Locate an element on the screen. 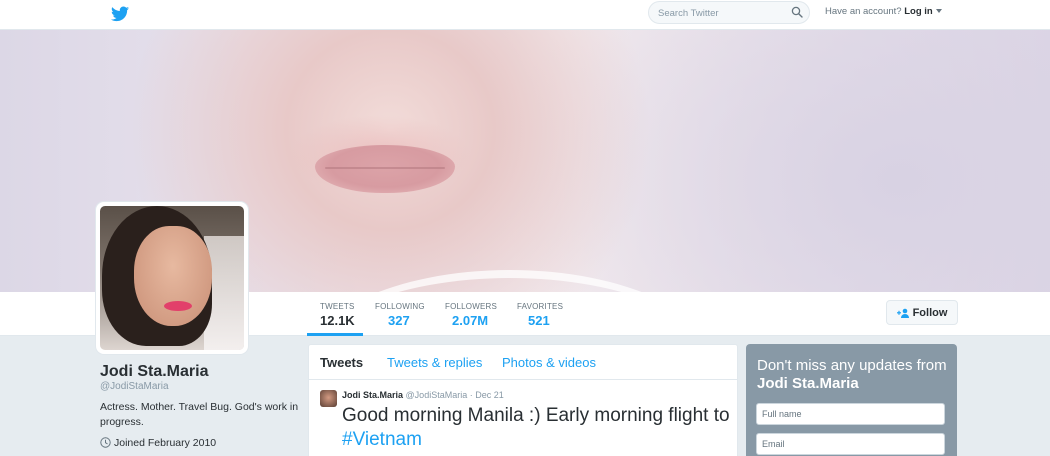  avatar is located at coordinates (172, 278).